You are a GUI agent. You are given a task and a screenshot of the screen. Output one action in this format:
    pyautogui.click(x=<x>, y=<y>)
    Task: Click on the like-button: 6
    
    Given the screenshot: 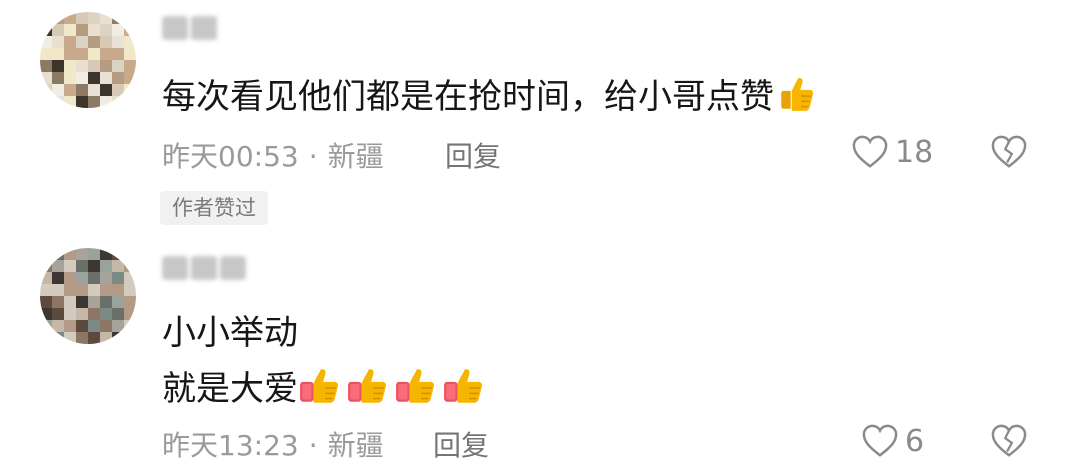 What is the action you would take?
    pyautogui.click(x=892, y=441)
    